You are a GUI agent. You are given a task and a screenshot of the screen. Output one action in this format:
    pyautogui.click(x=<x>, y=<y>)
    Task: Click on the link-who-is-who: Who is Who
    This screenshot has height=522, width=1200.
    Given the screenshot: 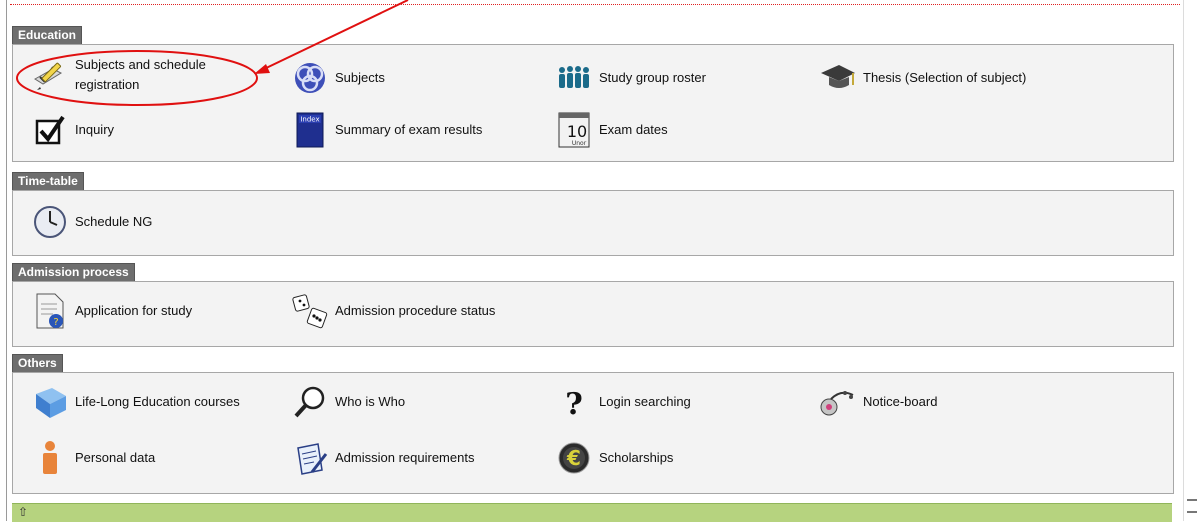 What is the action you would take?
    pyautogui.click(x=348, y=402)
    